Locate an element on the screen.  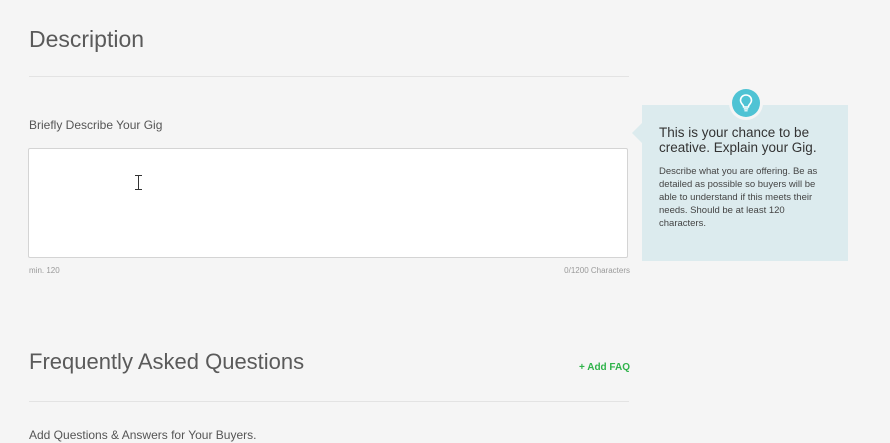
description-divider is located at coordinates (329, 76).